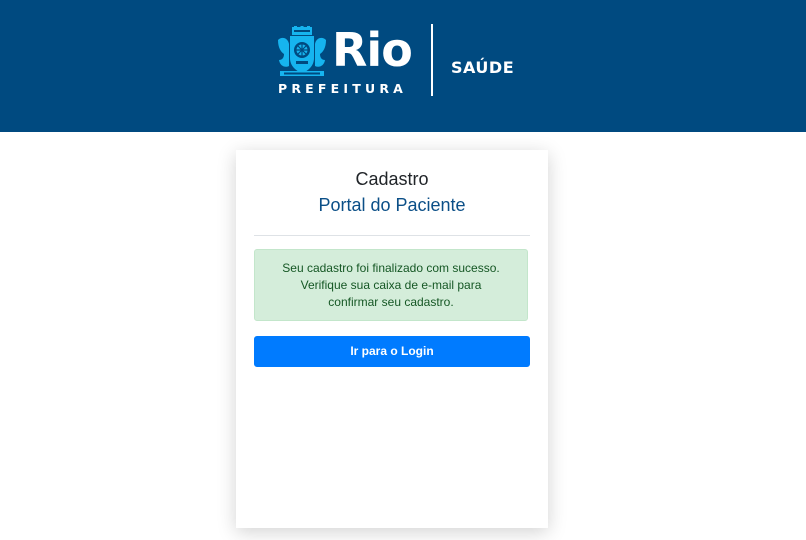 This screenshot has height=540, width=806. I want to click on card-divider, so click(392, 235).